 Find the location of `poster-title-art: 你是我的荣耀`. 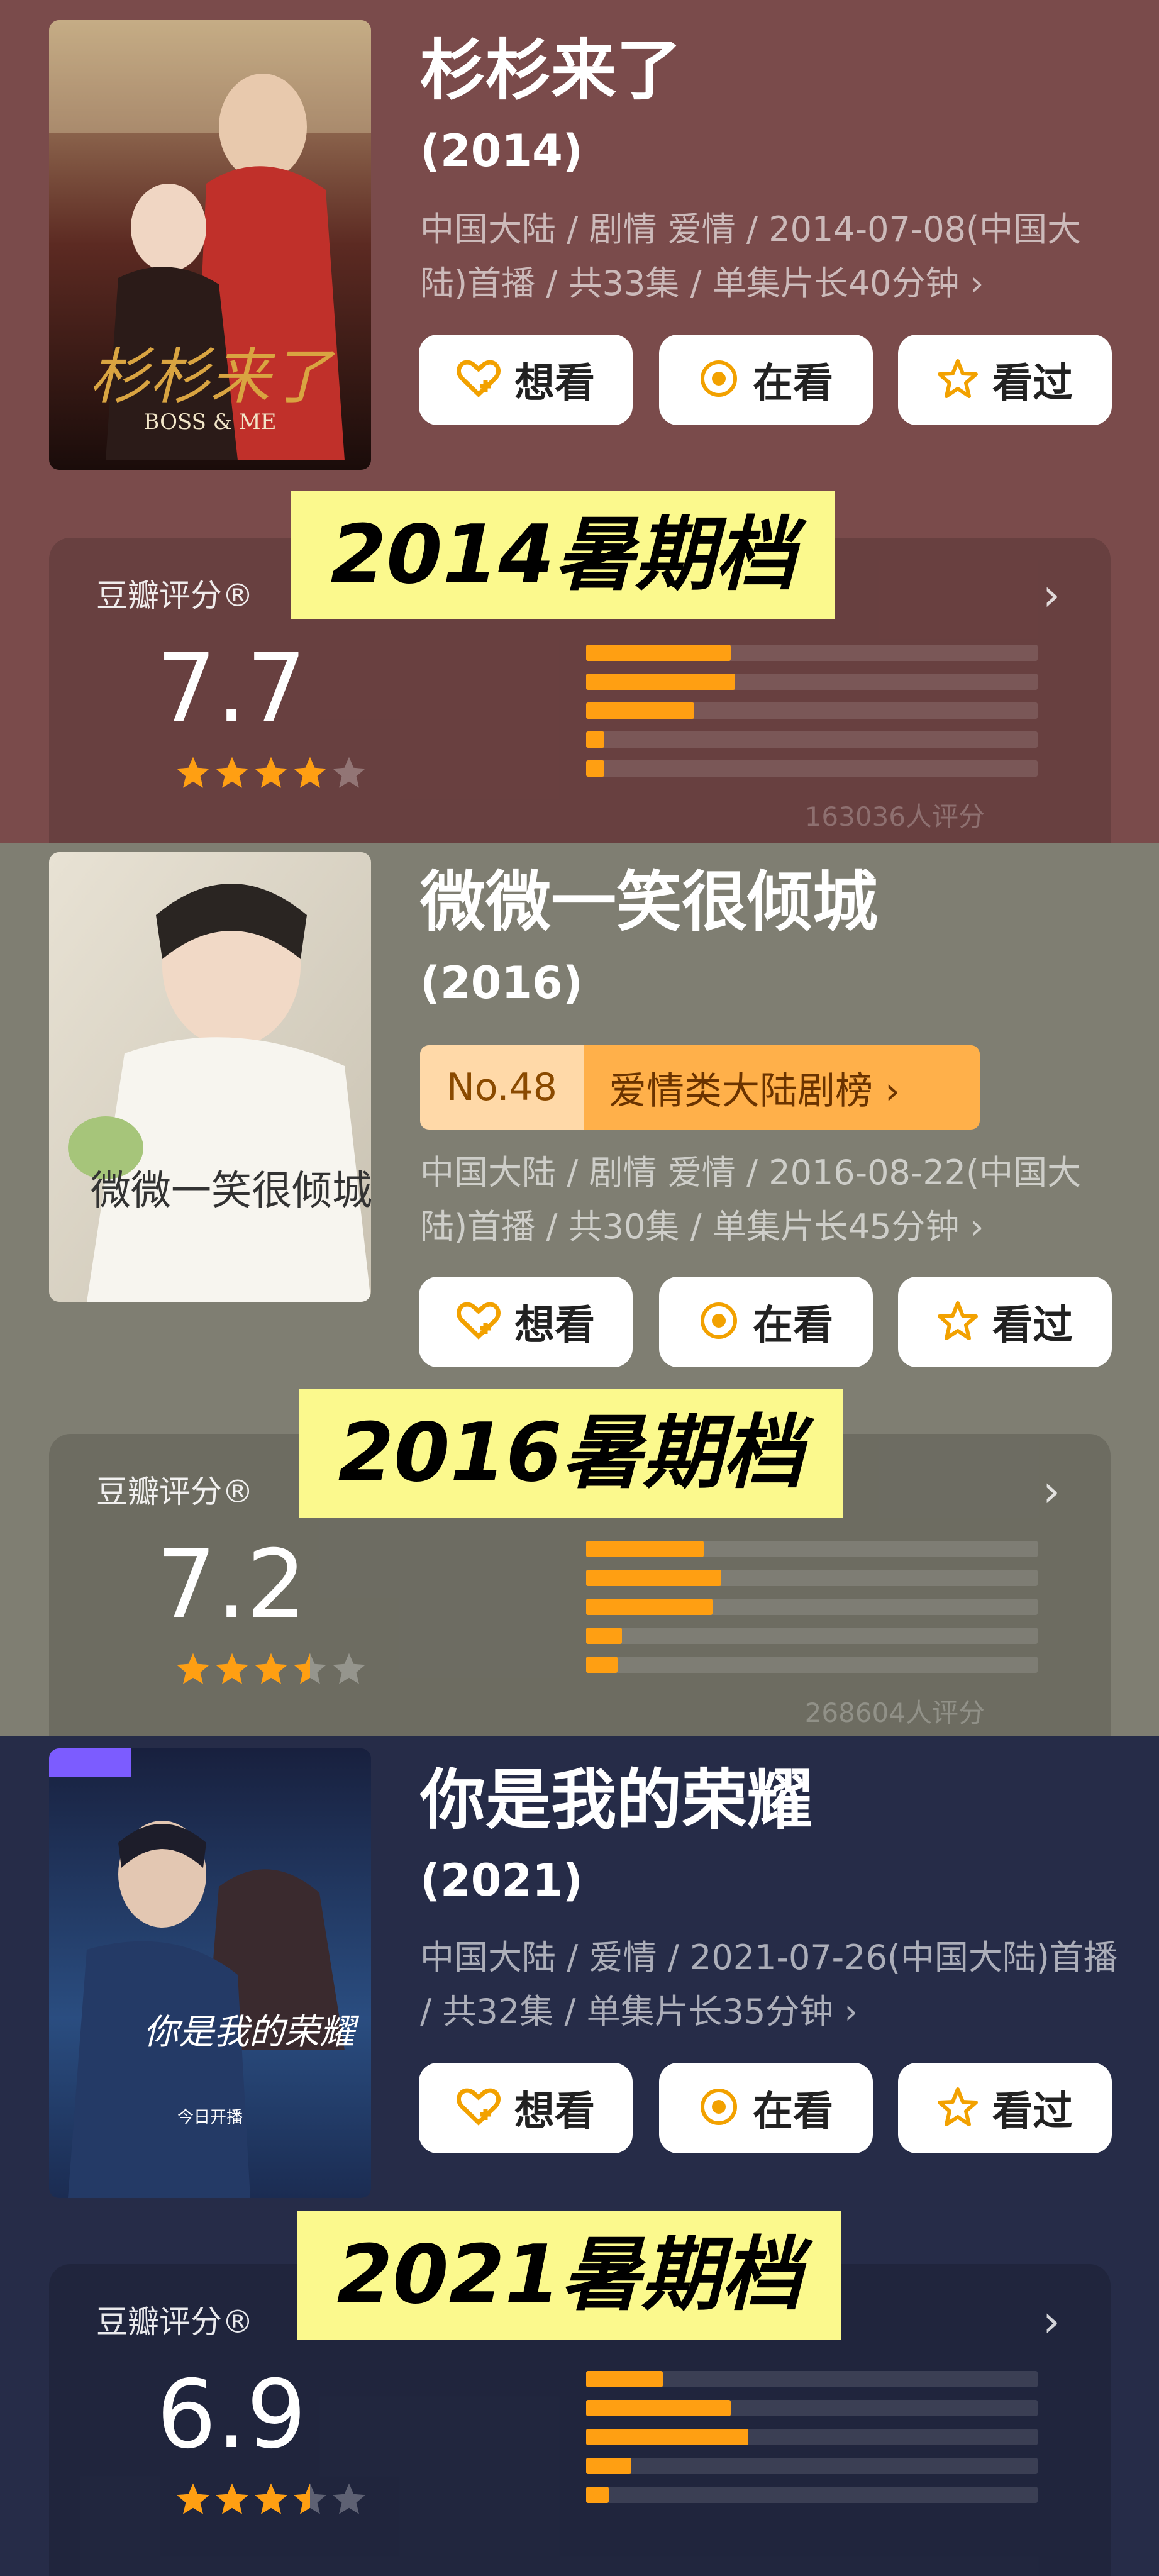

poster-title-art: 你是我的荣耀 is located at coordinates (251, 2032).